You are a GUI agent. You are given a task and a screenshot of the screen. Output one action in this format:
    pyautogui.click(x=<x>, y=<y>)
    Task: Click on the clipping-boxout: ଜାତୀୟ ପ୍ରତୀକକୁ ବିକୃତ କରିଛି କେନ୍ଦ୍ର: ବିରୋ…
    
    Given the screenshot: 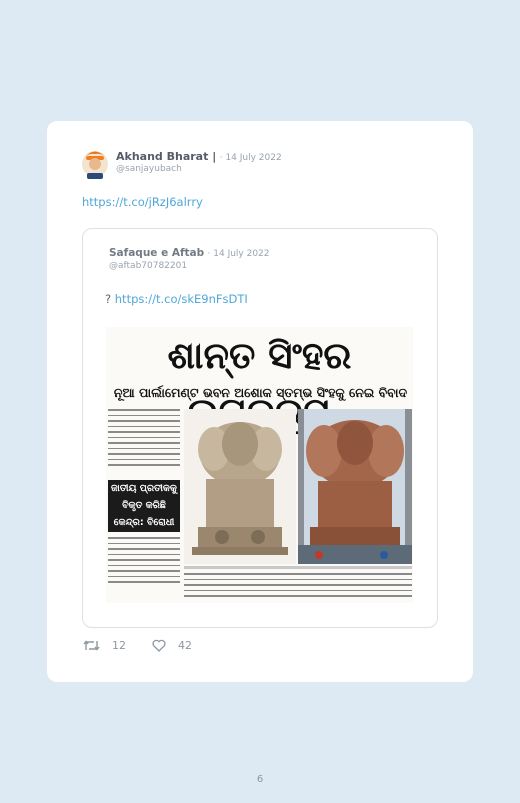 What is the action you would take?
    pyautogui.click(x=144, y=506)
    